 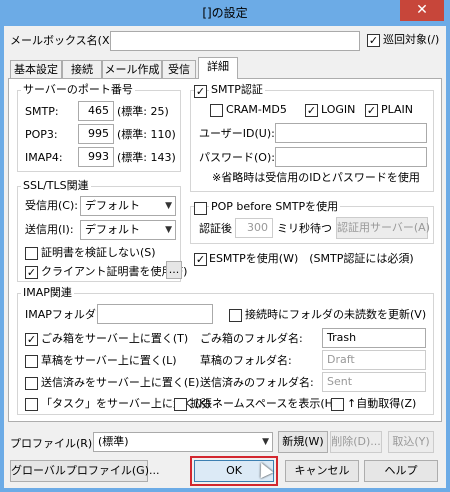 I want to click on mailbox-name-label: メールボックス名(X):, so click(x=64, y=40).